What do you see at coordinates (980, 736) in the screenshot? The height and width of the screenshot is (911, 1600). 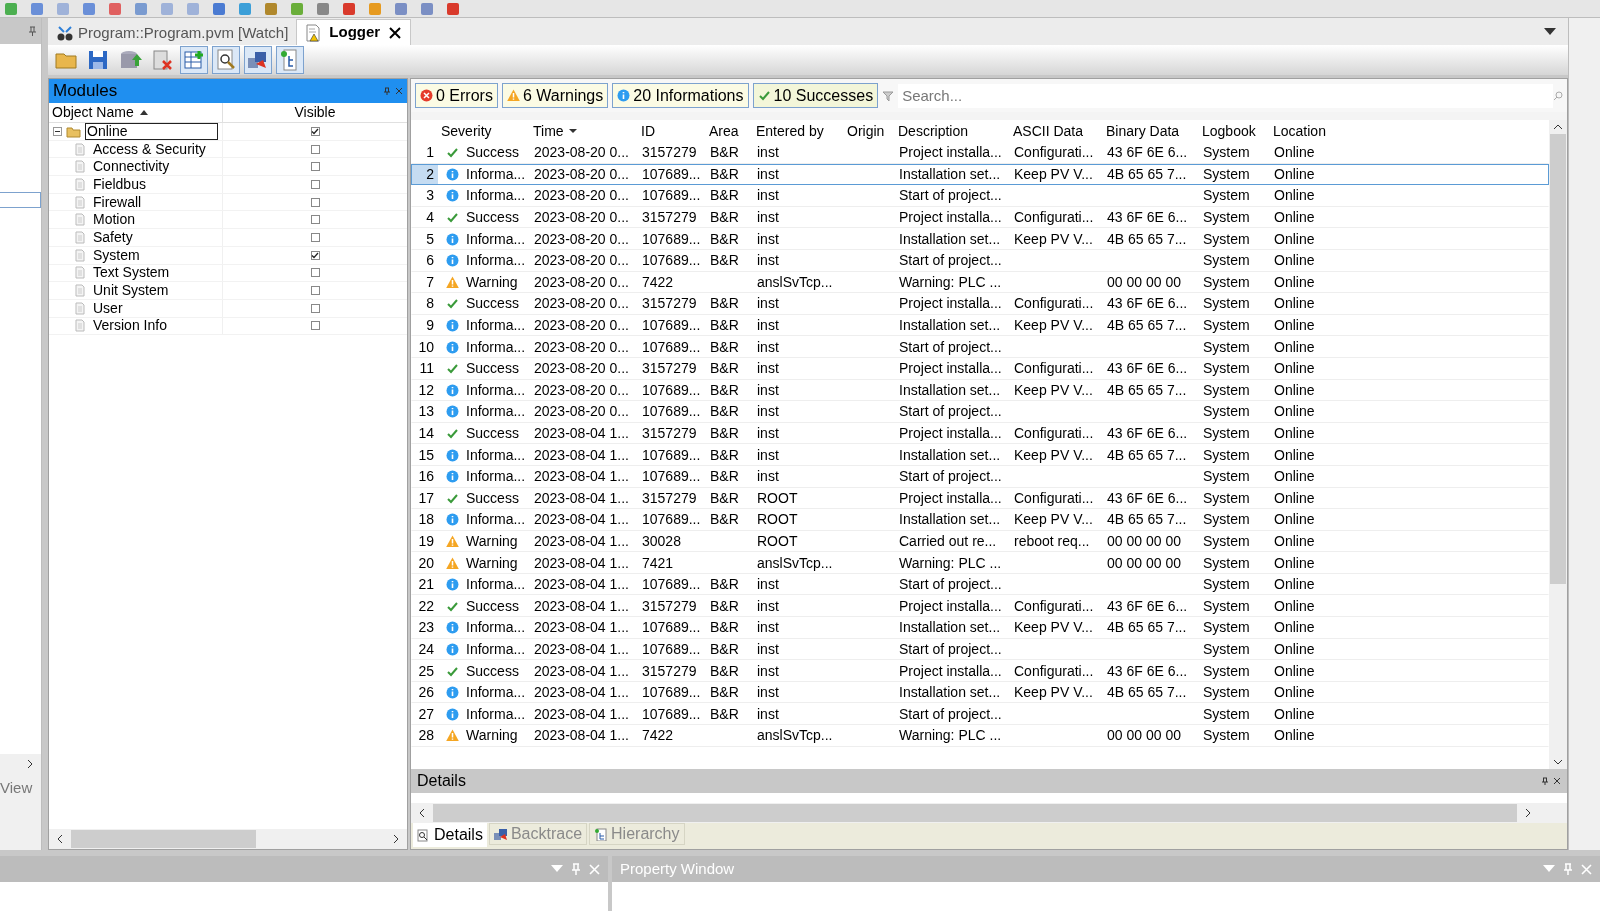 I see `table-row: 28 Warning 2023-08-04 1... 7422 anslSvTcp... Warning: PLC ... 00 00 00 00 System Online` at bounding box center [980, 736].